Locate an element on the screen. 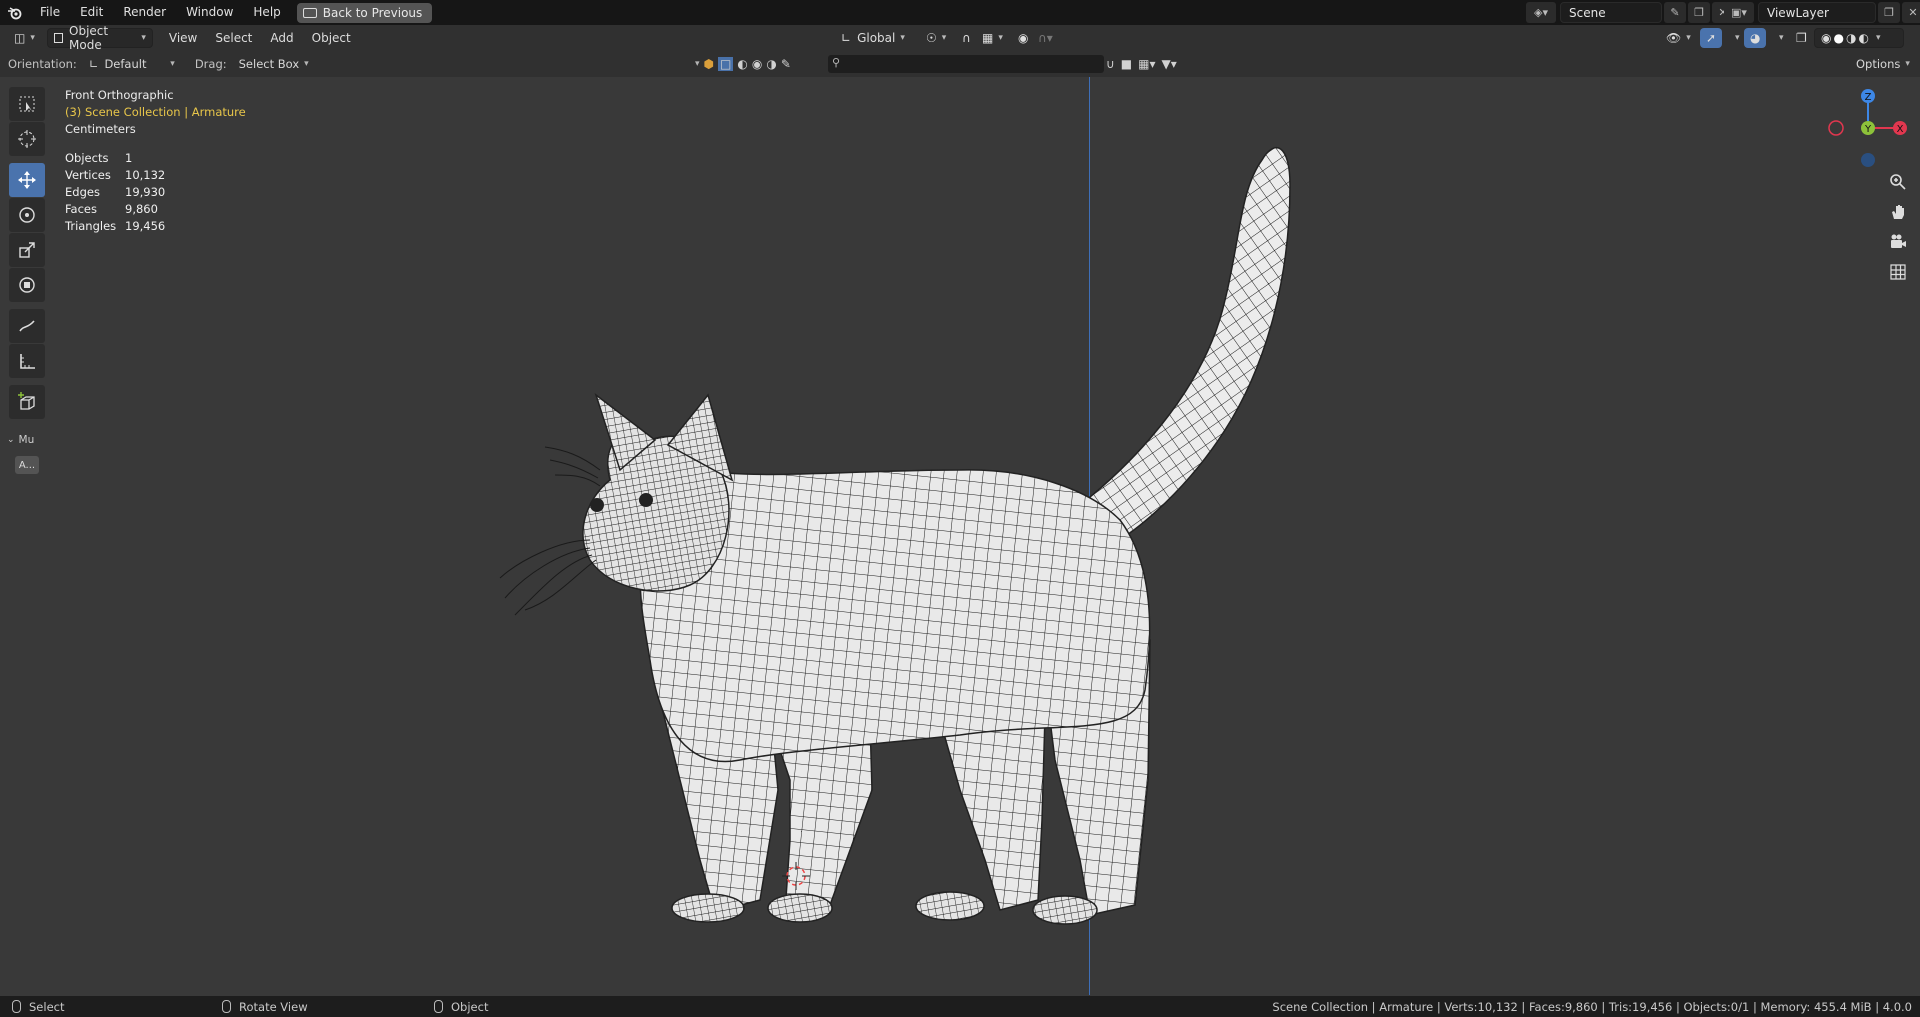 Image resolution: width=1920 pixels, height=1017 pixels. zoom-icon is located at coordinates (1898, 182).